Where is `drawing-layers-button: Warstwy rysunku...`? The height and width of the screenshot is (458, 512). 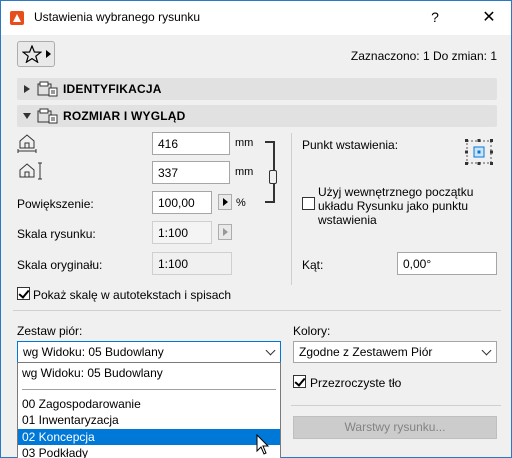 drawing-layers-button: Warstwy rysunku... is located at coordinates (395, 427).